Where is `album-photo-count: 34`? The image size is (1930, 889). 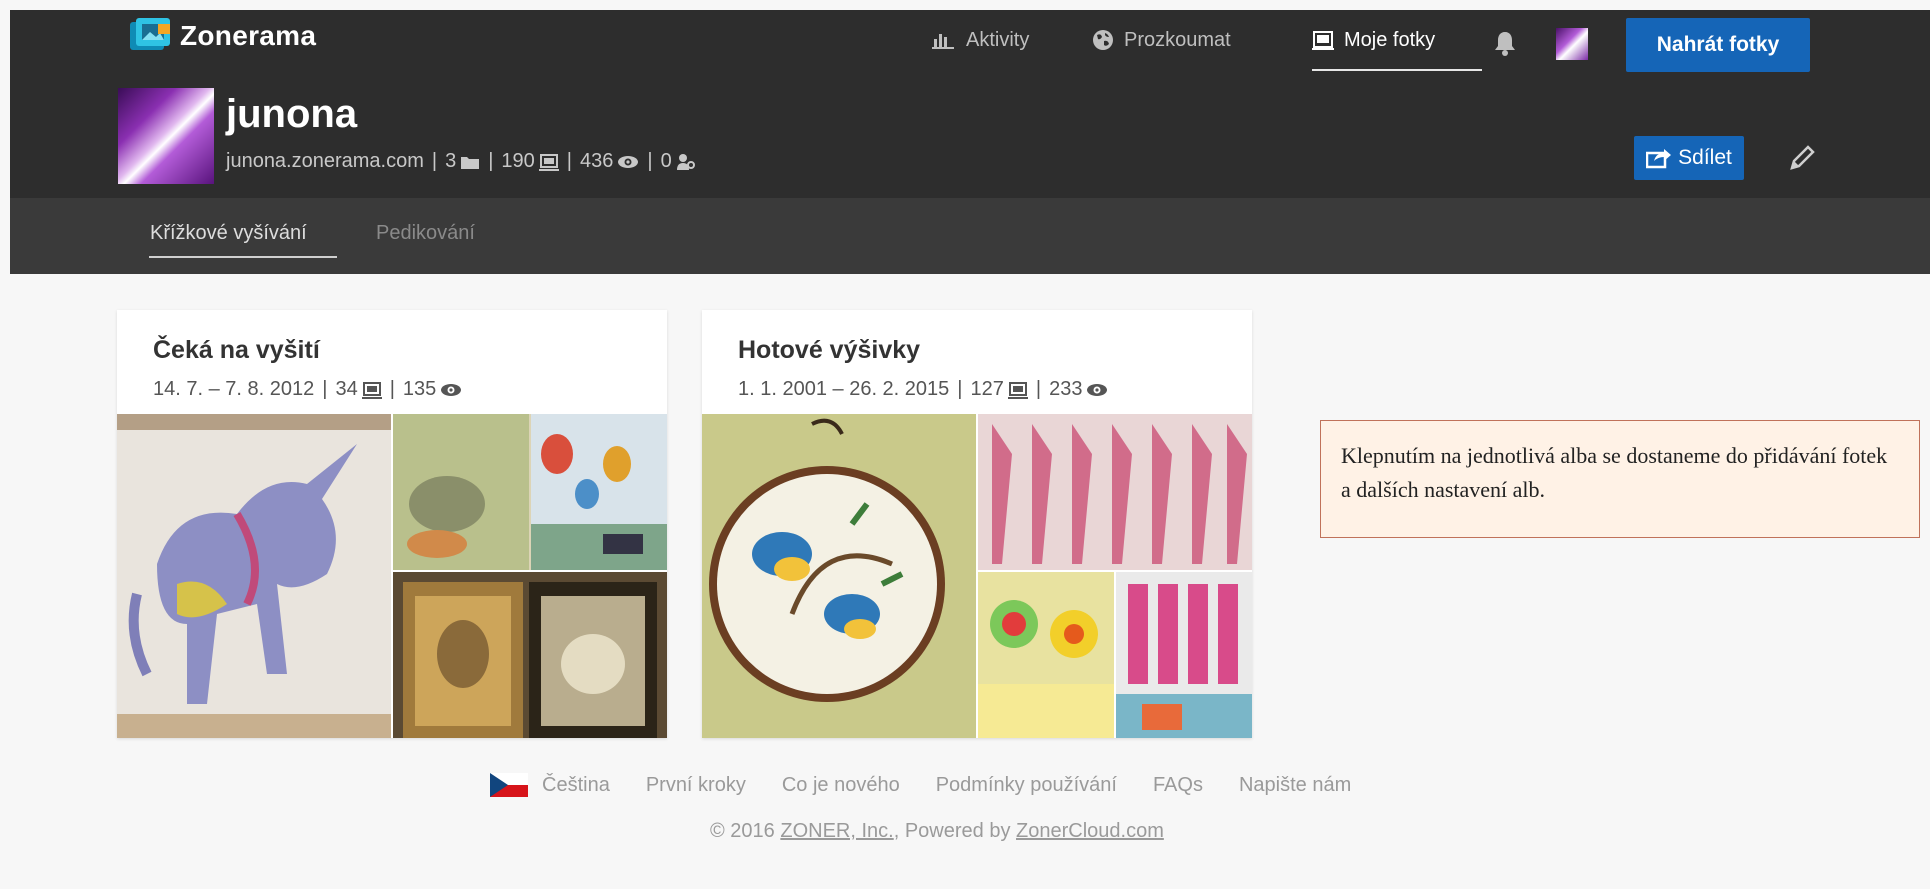
album-photo-count: 34 is located at coordinates (346, 389).